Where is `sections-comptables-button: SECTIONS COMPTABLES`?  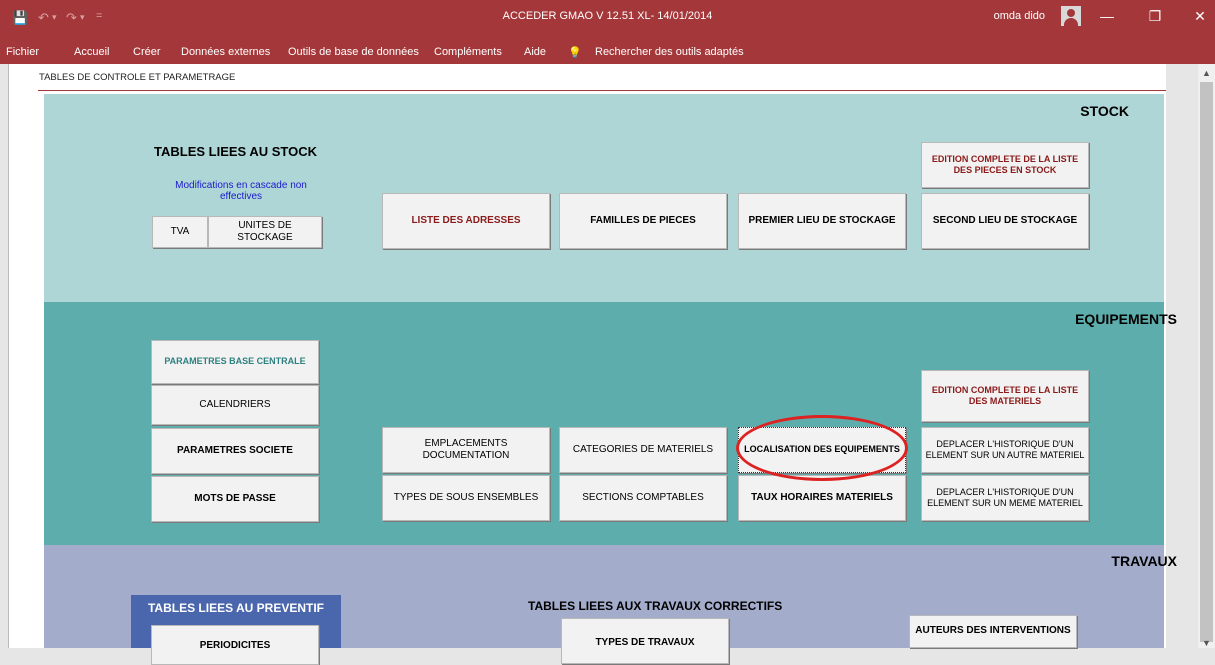 sections-comptables-button: SECTIONS COMPTABLES is located at coordinates (643, 498).